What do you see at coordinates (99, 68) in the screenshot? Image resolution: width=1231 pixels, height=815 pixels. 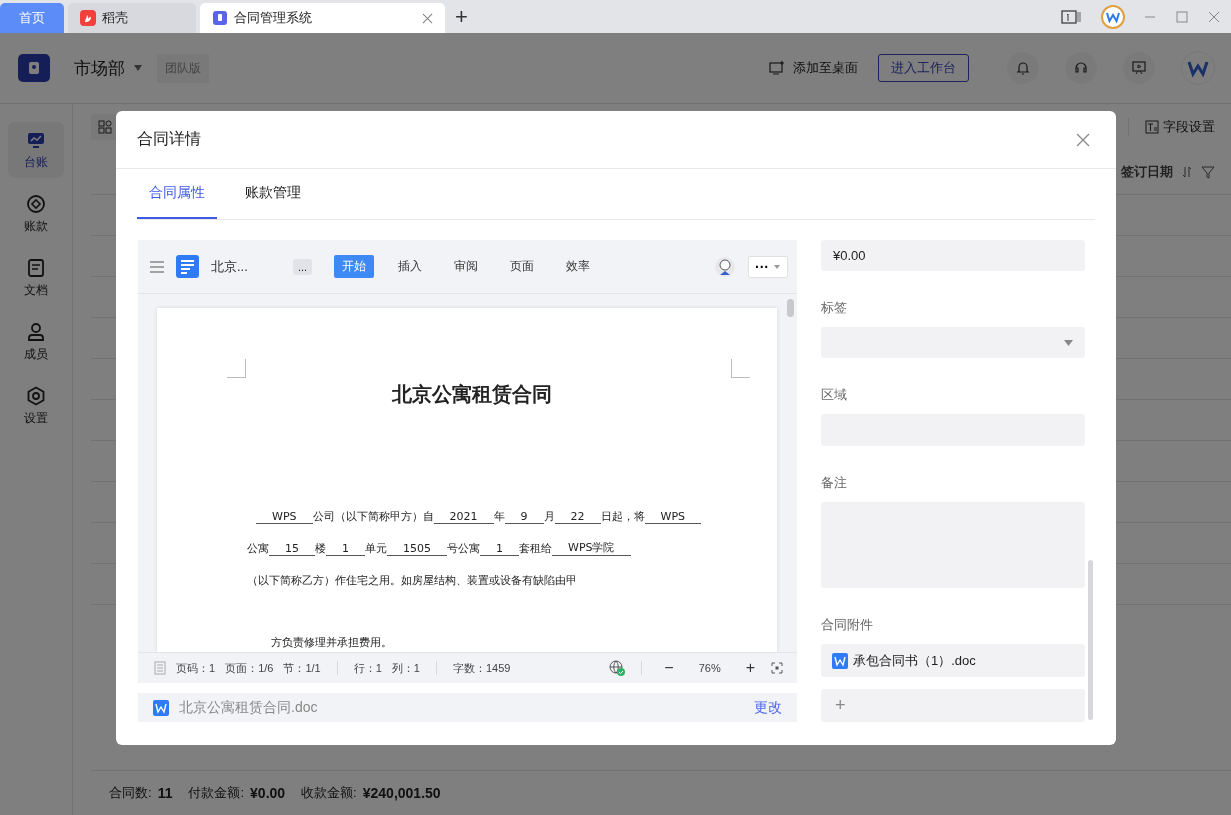 I see `department-selector: 市场部` at bounding box center [99, 68].